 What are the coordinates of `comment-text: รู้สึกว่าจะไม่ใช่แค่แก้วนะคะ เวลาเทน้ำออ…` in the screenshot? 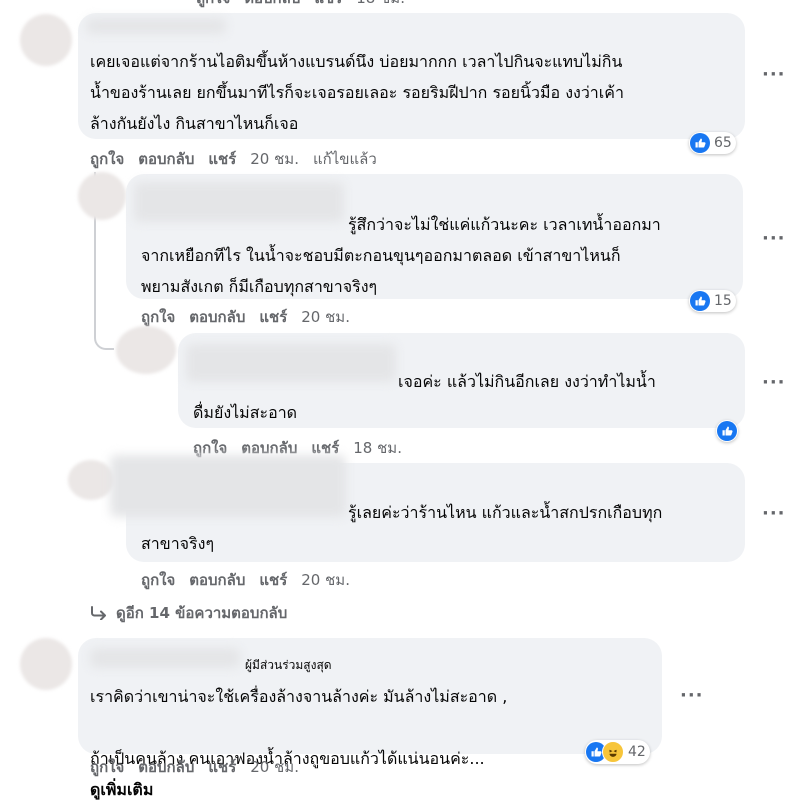 It's located at (401, 255).